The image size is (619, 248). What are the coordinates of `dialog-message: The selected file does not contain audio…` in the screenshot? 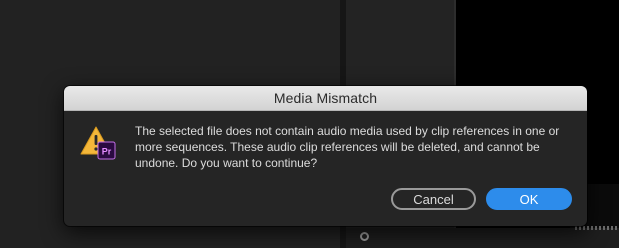 It's located at (347, 147).